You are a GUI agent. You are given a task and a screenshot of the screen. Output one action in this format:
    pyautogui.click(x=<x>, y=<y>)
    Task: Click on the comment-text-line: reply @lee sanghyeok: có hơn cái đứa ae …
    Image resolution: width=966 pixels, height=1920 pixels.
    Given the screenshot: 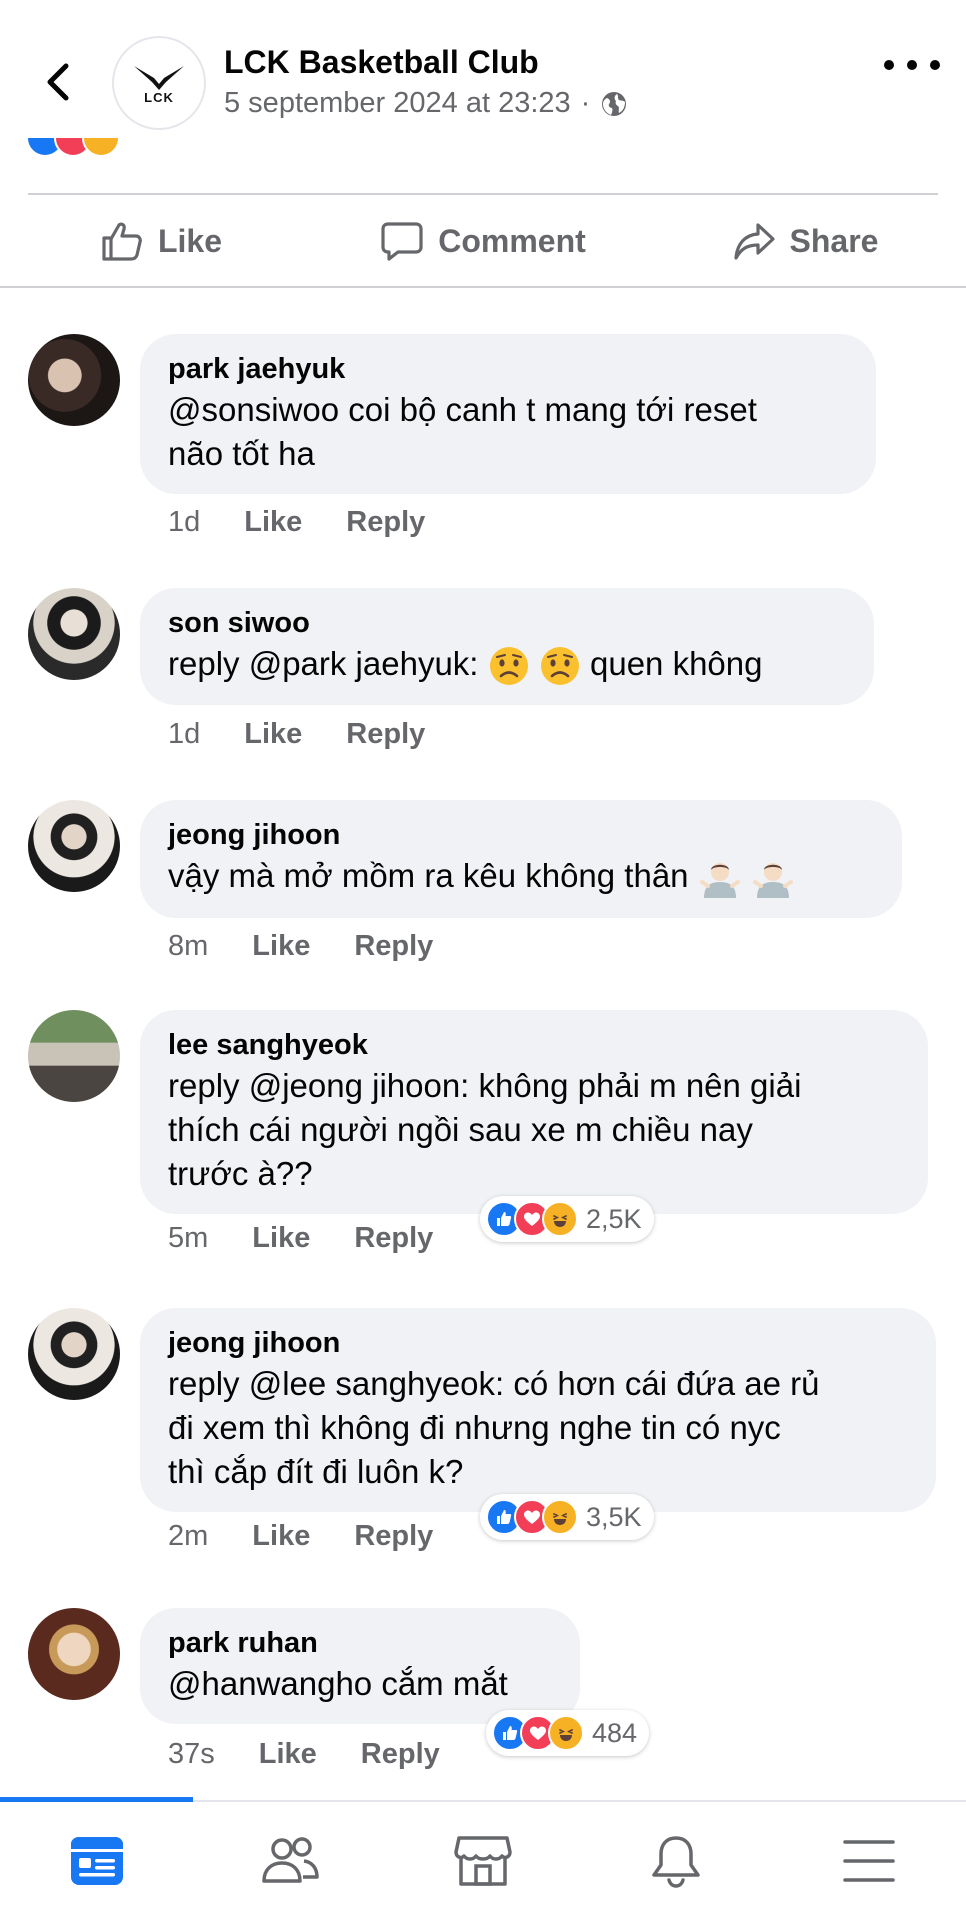 What is the action you would take?
    pyautogui.click(x=494, y=1383)
    